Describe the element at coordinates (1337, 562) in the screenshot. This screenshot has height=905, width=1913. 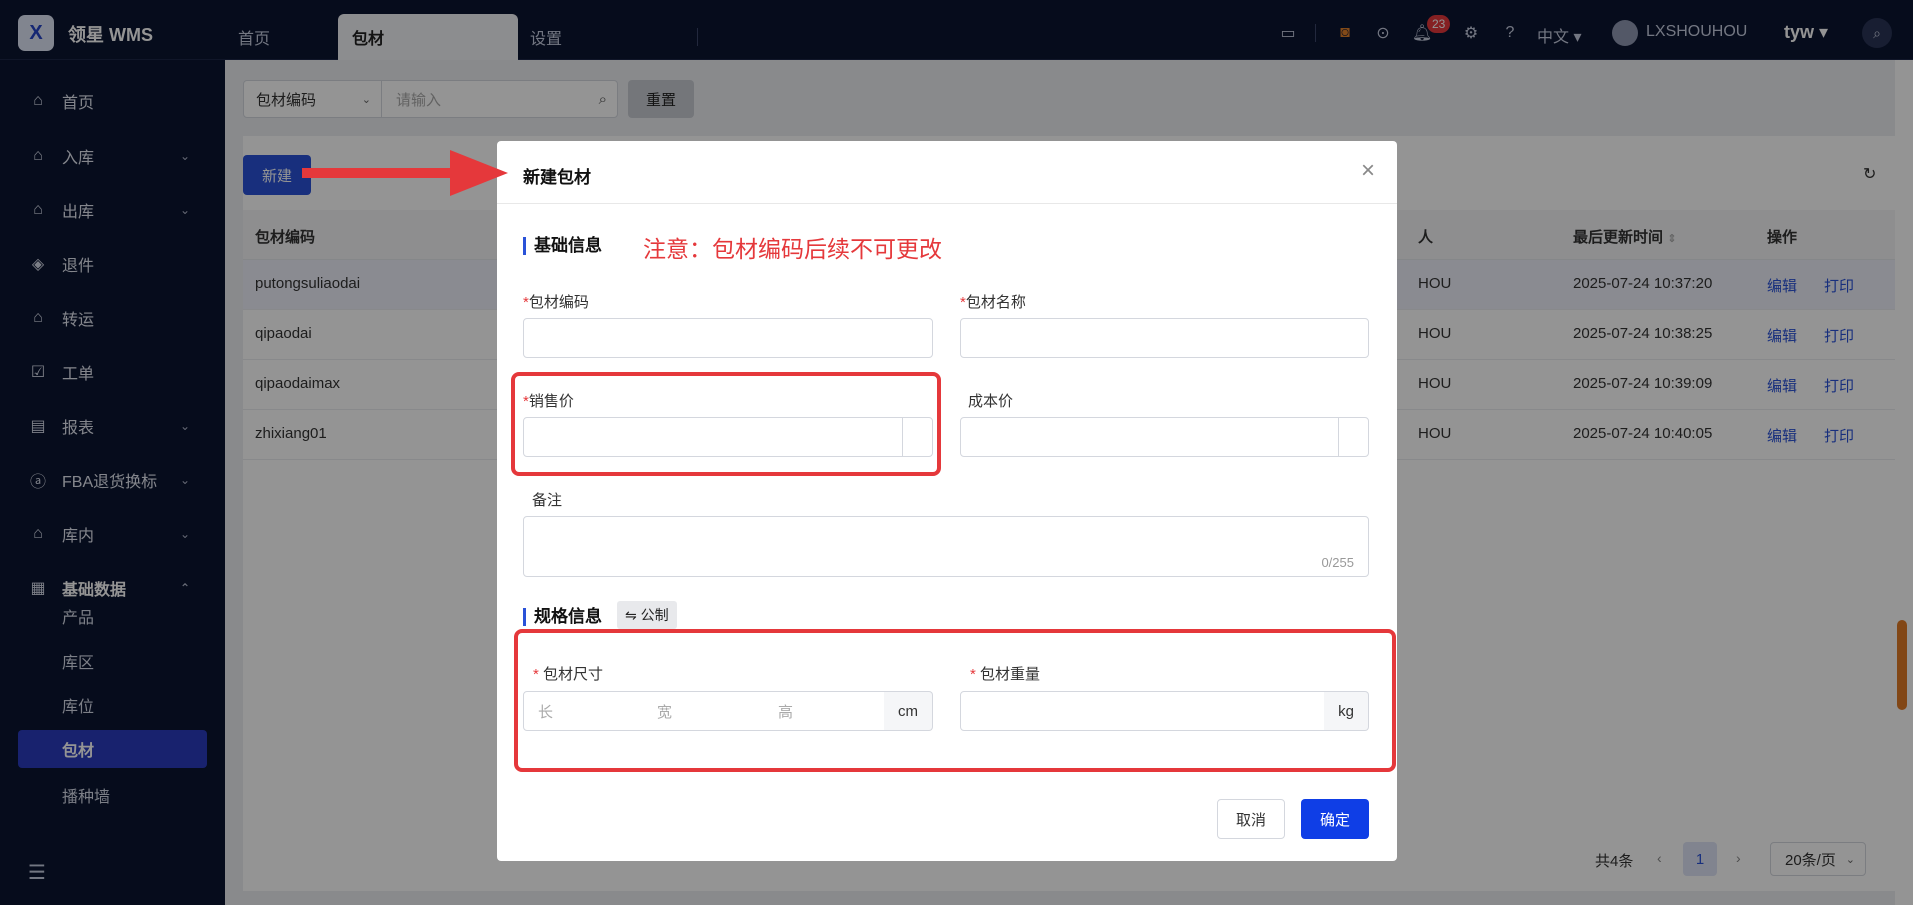
I see `remark-char-count: 0/255` at that location.